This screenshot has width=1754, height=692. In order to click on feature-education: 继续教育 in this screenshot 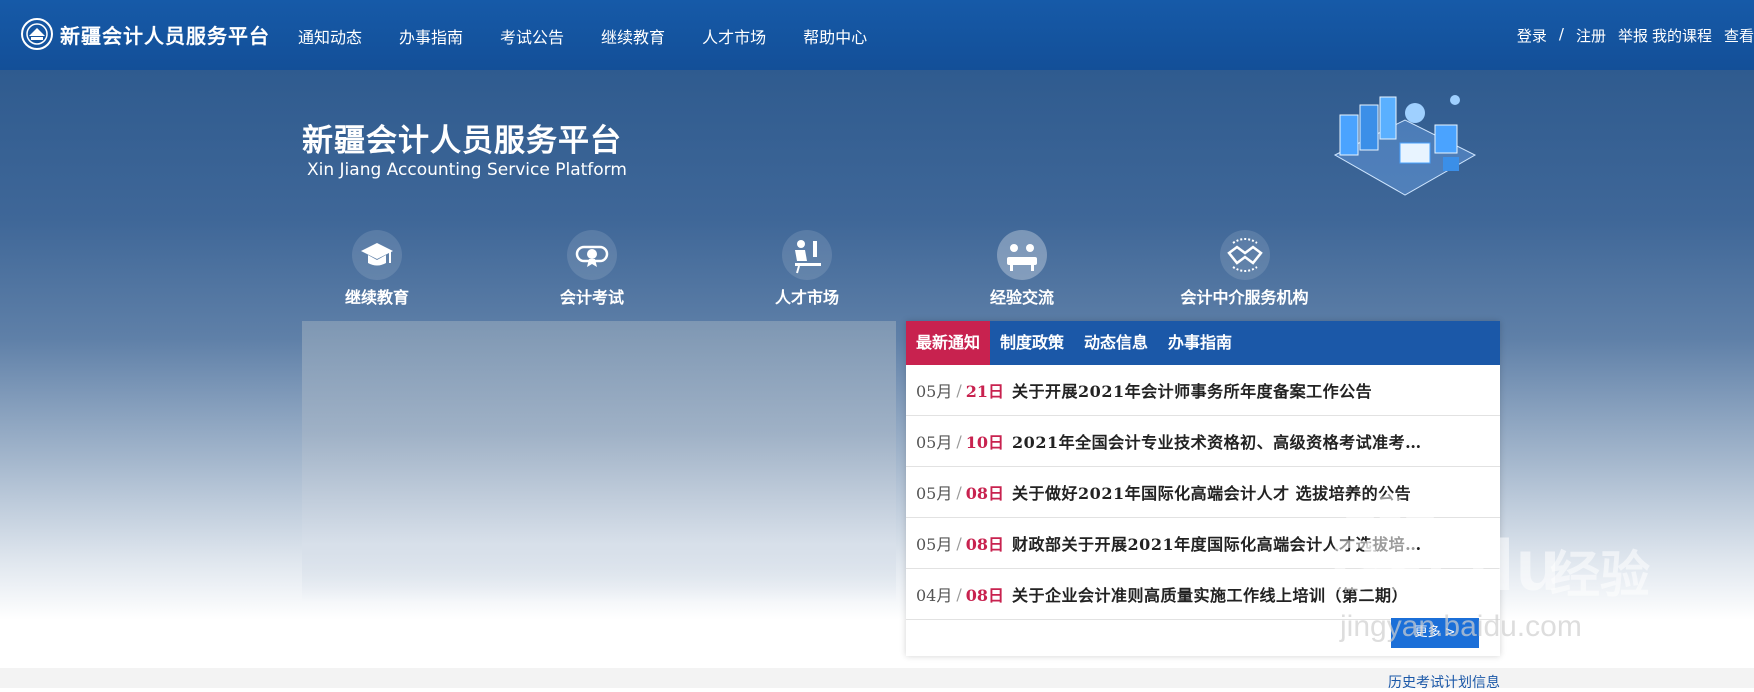, I will do `click(377, 269)`.